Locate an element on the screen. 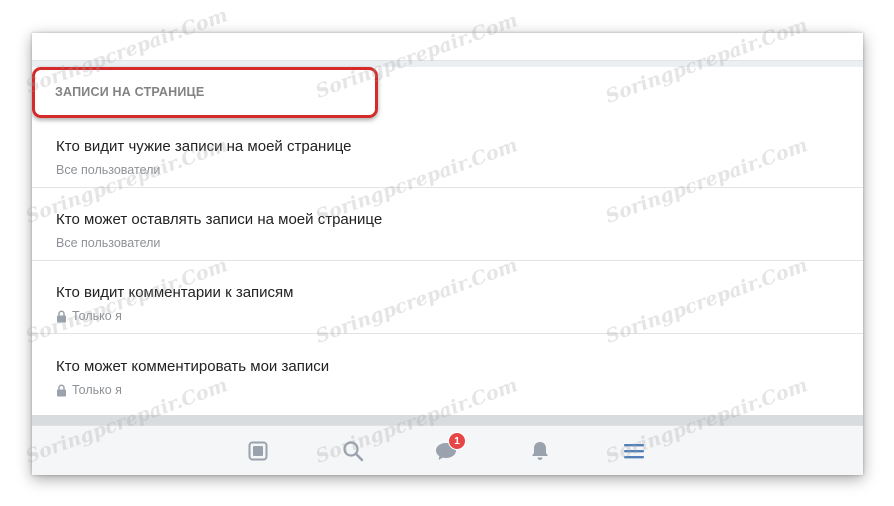 This screenshot has width=894, height=506. search-icon is located at coordinates (353, 451).